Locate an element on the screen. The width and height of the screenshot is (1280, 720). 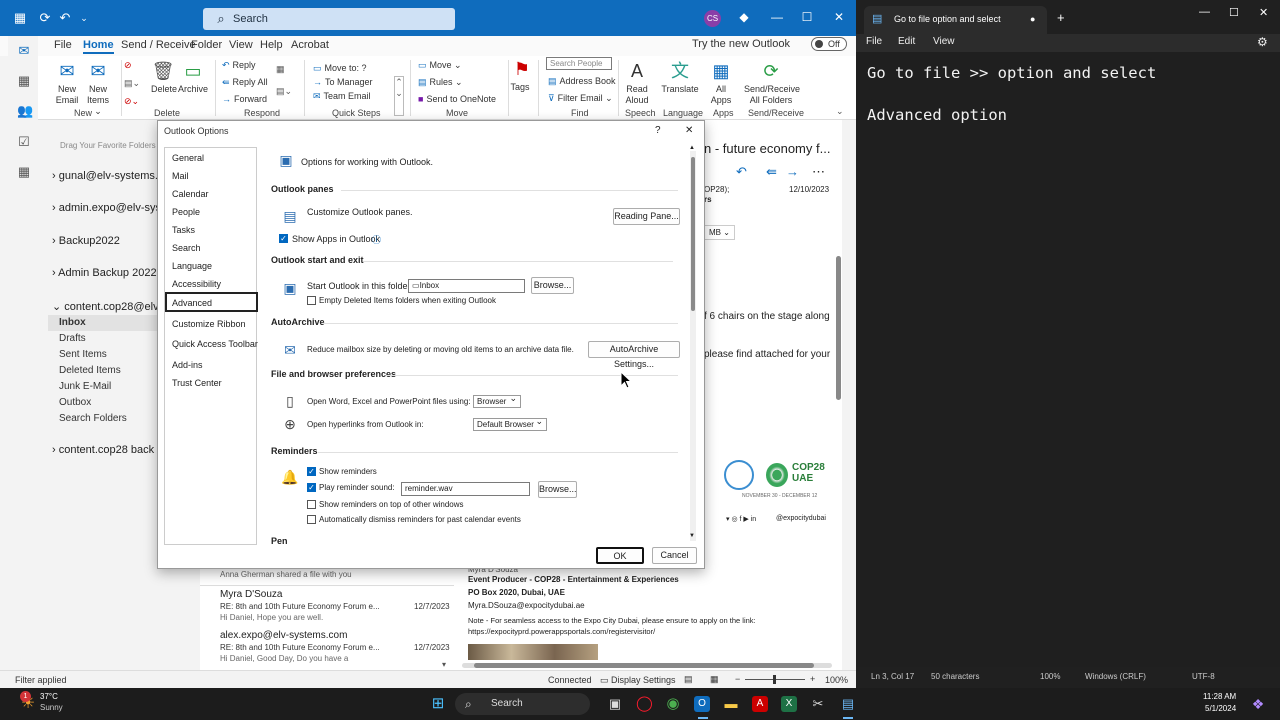
tab-acrobat: Acrobat is located at coordinates (310, 45).